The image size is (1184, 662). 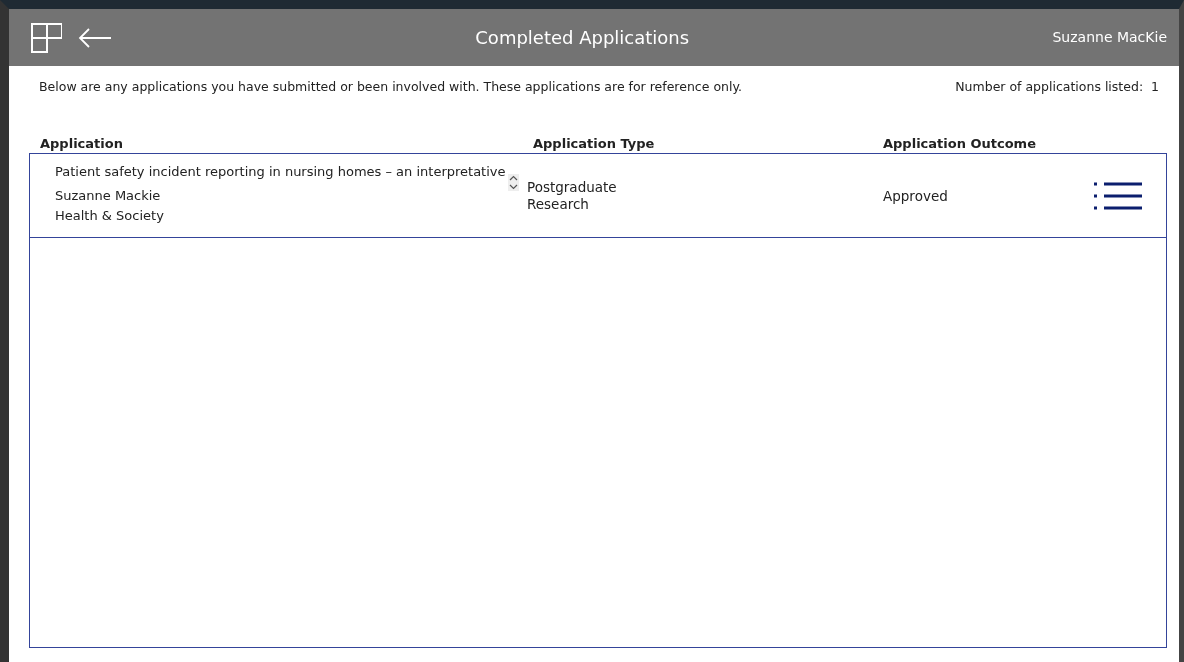 I want to click on intro-text: Below are any applications you have submitted or been involved with. These applications are for reference only., so click(x=390, y=87).